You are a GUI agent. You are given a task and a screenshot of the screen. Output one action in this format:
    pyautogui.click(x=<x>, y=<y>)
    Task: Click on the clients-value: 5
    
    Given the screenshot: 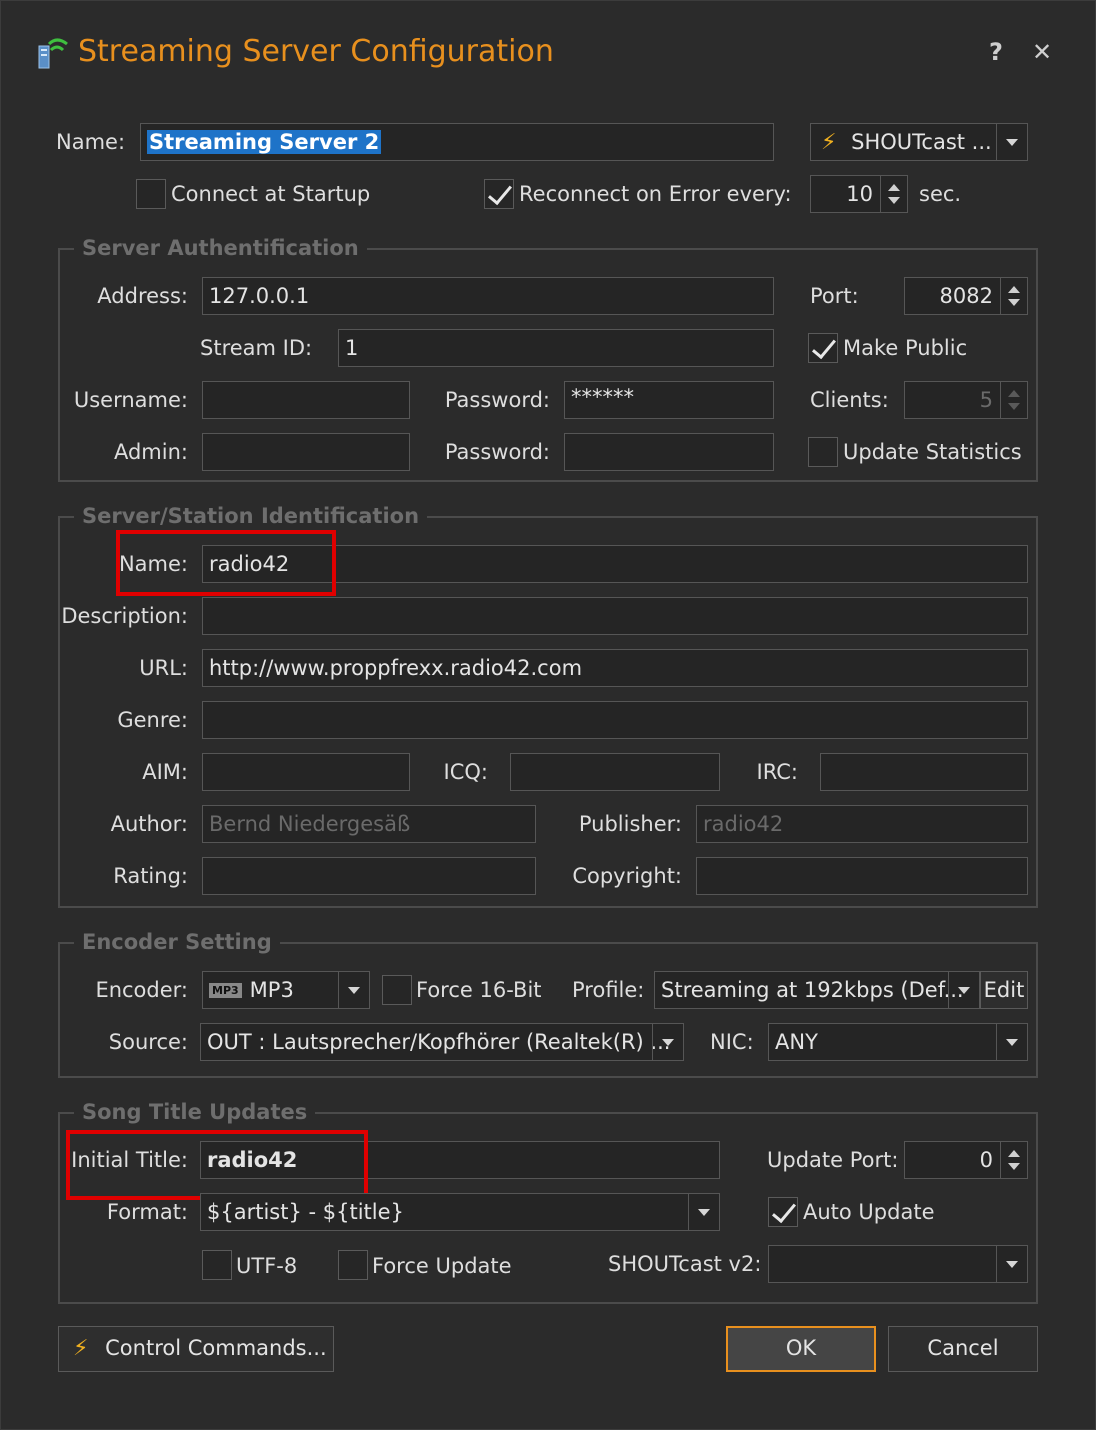 What is the action you would take?
    pyautogui.click(x=986, y=400)
    